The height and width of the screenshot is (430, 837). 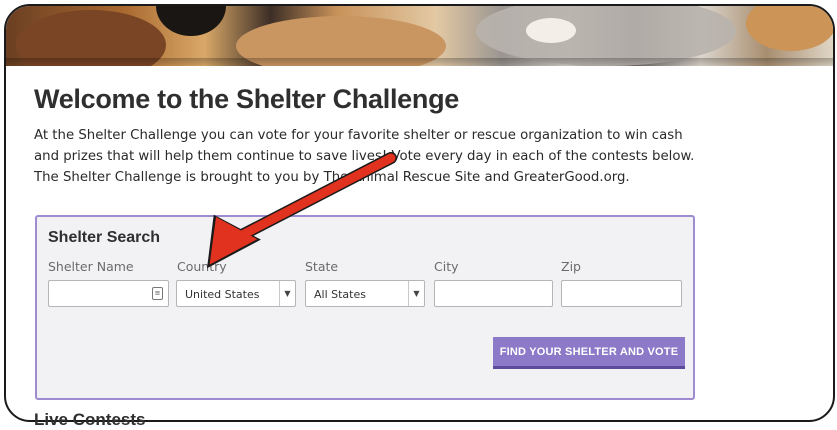 I want to click on page-title: Welcome to the Shelter Challenge, so click(x=246, y=99).